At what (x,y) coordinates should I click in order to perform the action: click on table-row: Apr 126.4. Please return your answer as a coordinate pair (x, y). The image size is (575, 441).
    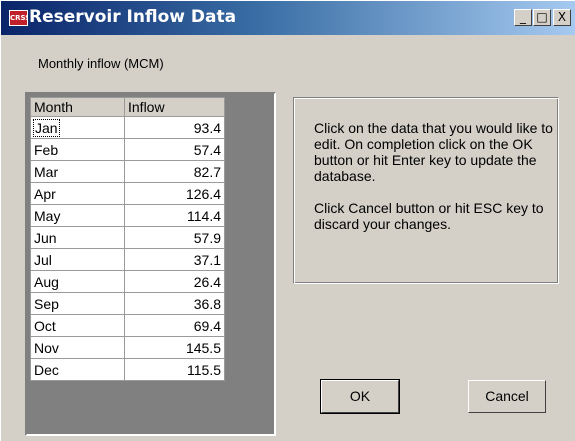
    Looking at the image, I should click on (127, 193).